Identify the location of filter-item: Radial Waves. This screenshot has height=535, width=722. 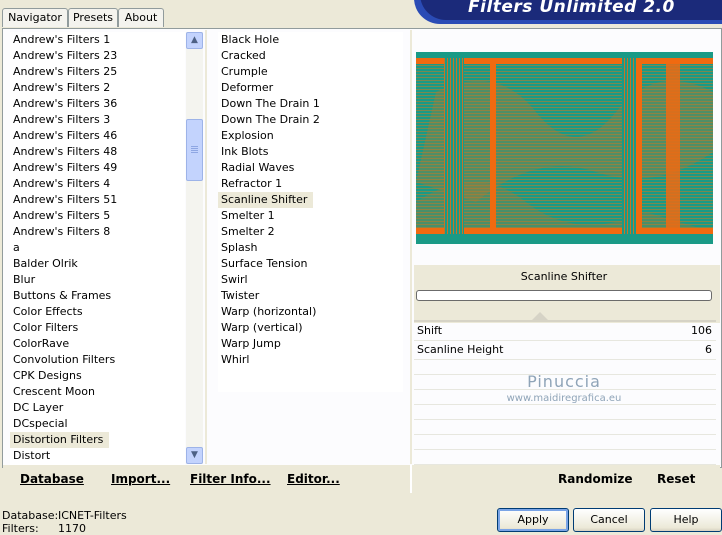
(310, 168).